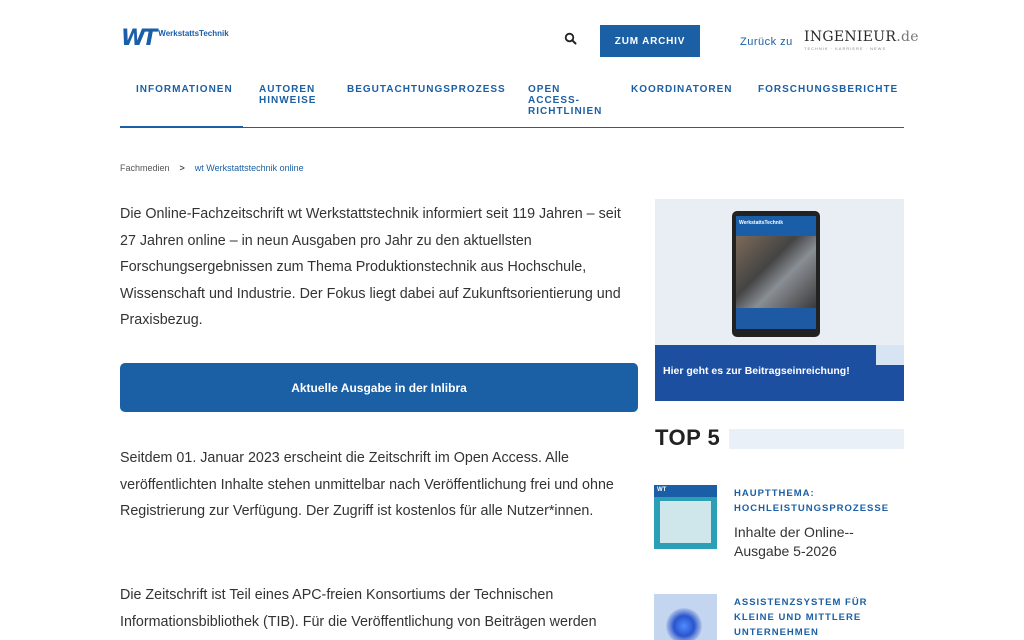 This screenshot has height=640, width=1024. What do you see at coordinates (181, 127) in the screenshot?
I see `nav-active-indicator` at bounding box center [181, 127].